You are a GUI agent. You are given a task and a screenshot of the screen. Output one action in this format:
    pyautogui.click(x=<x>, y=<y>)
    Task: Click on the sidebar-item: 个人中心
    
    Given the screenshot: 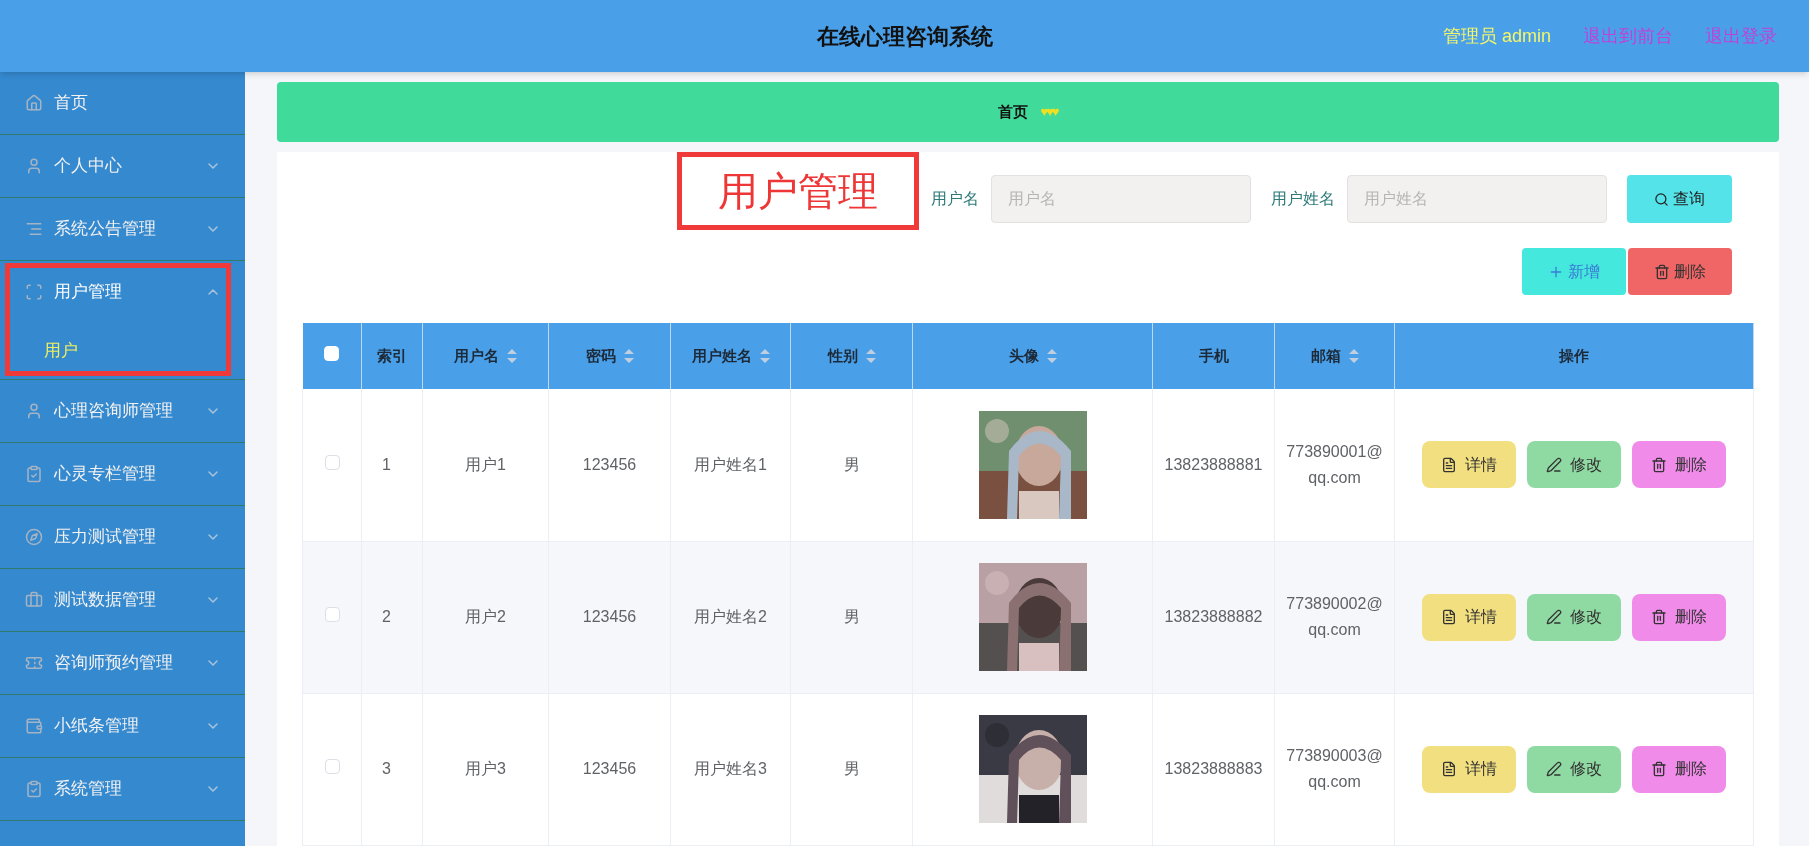 What is the action you would take?
    pyautogui.click(x=122, y=166)
    